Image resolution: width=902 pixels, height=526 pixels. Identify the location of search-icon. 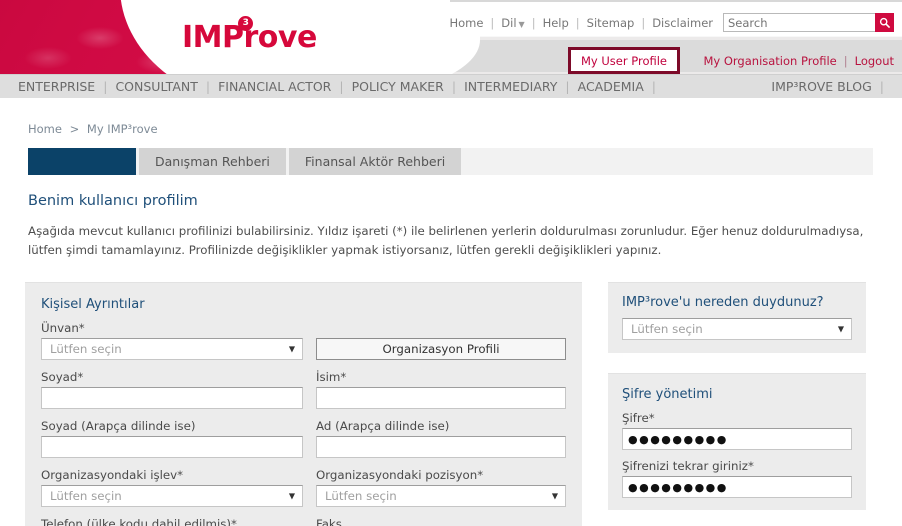
(885, 23).